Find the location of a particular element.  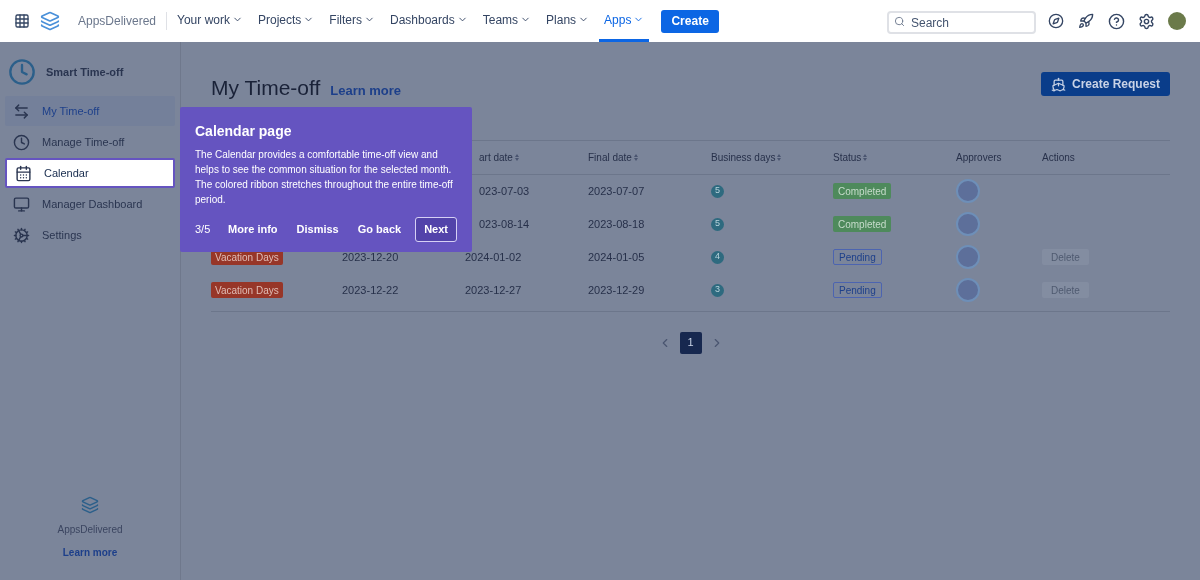

table-cell-text: 2024-01-05 is located at coordinates (617, 257).